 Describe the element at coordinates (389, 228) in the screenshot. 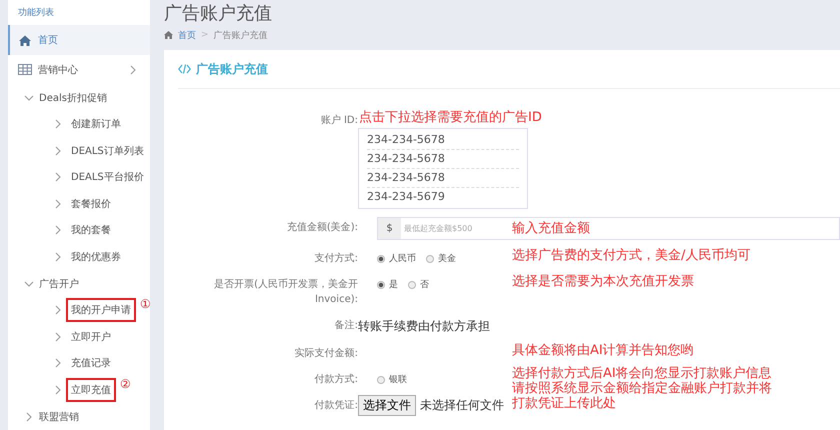

I see `currency-addon: $` at that location.